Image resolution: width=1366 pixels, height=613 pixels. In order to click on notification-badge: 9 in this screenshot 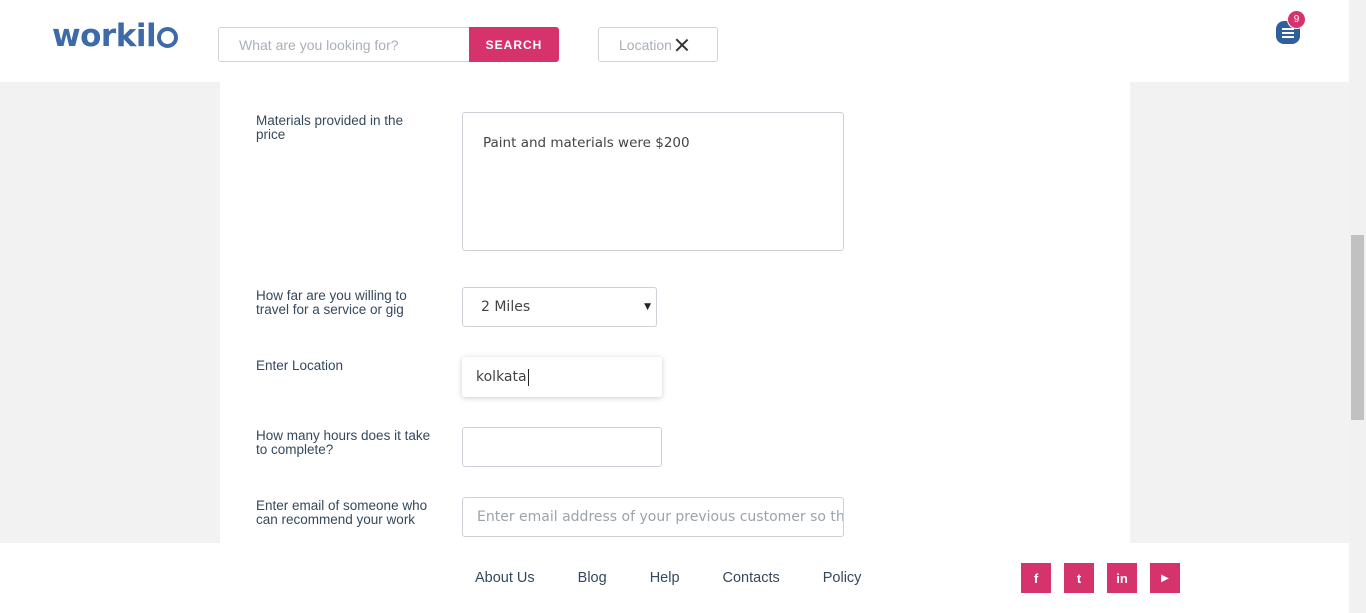, I will do `click(1296, 19)`.